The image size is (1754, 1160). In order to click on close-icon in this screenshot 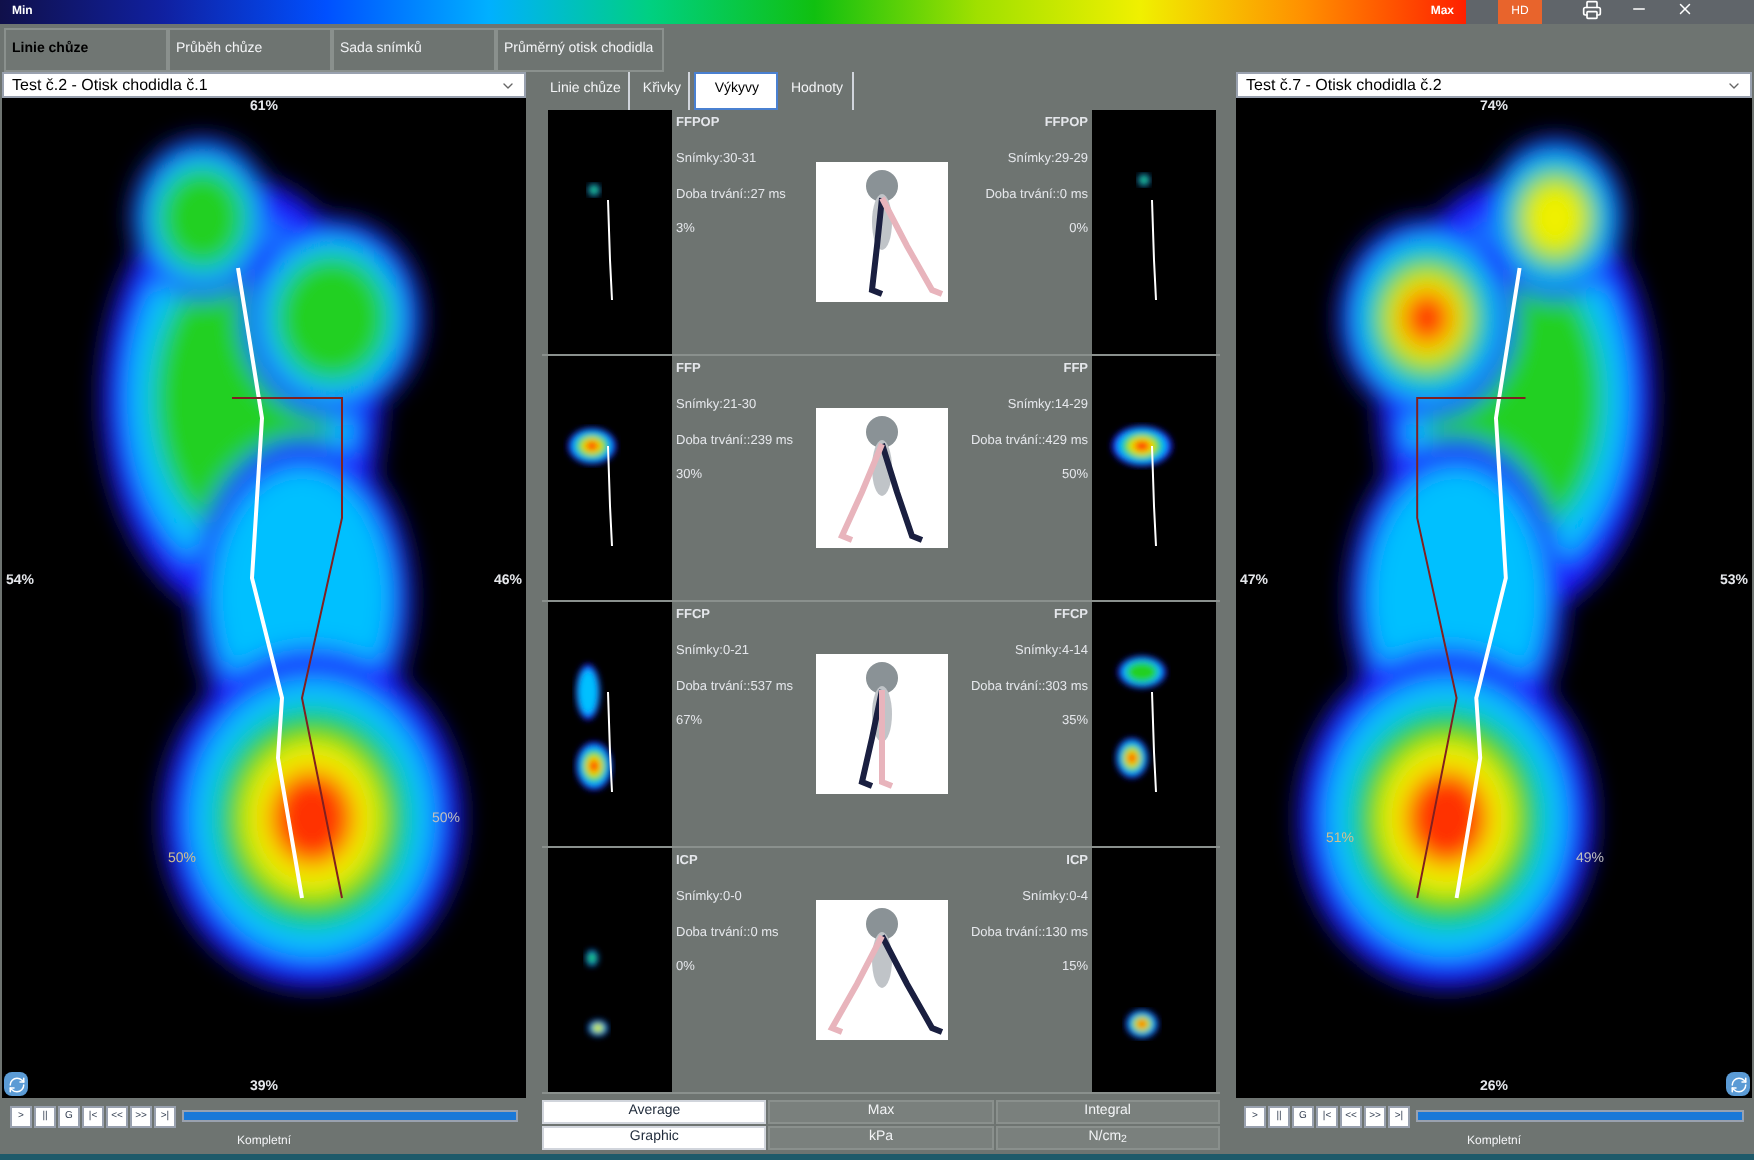, I will do `click(1685, 9)`.